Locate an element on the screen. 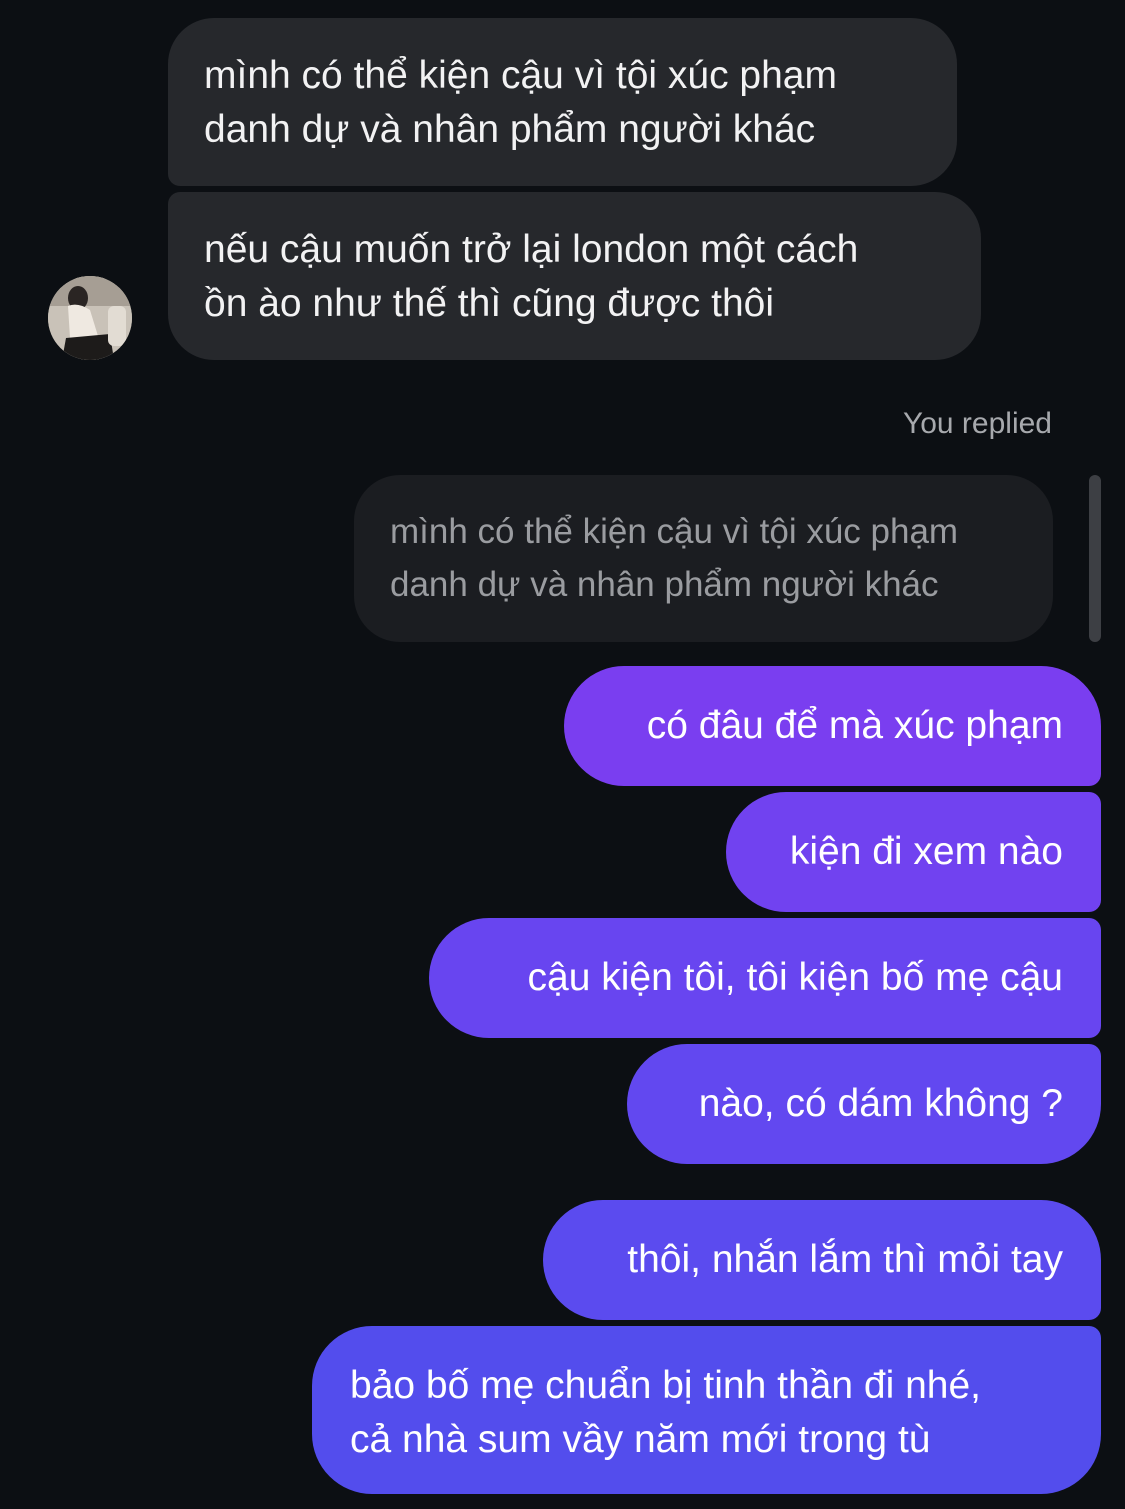 The width and height of the screenshot is (1125, 1509). message-text: mình có thể kiện cậu vì tội xúc phạm is located at coordinates (520, 75).